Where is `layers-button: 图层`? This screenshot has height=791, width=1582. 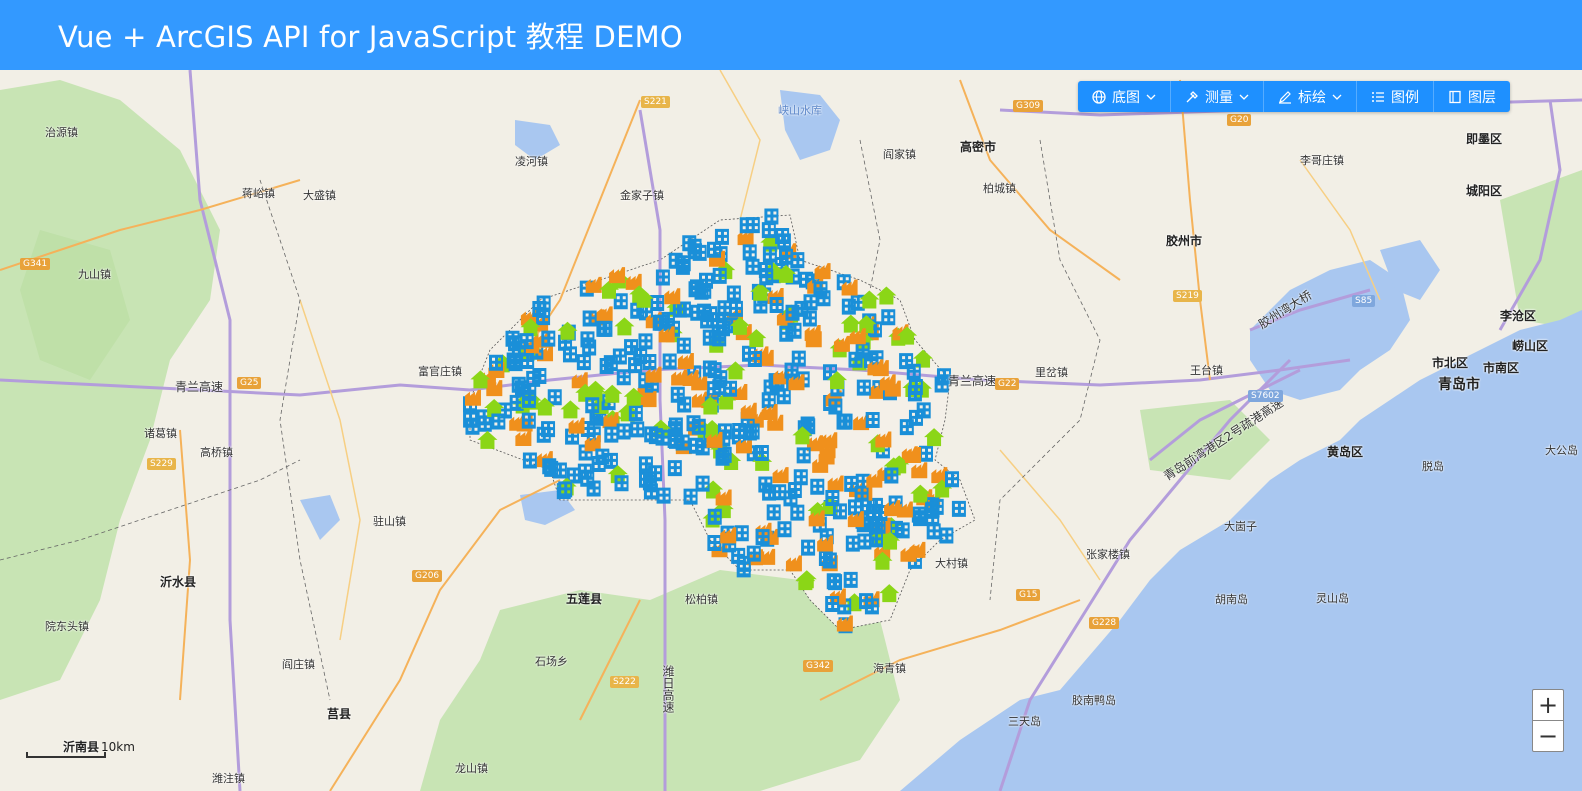 layers-button: 图层 is located at coordinates (1472, 96).